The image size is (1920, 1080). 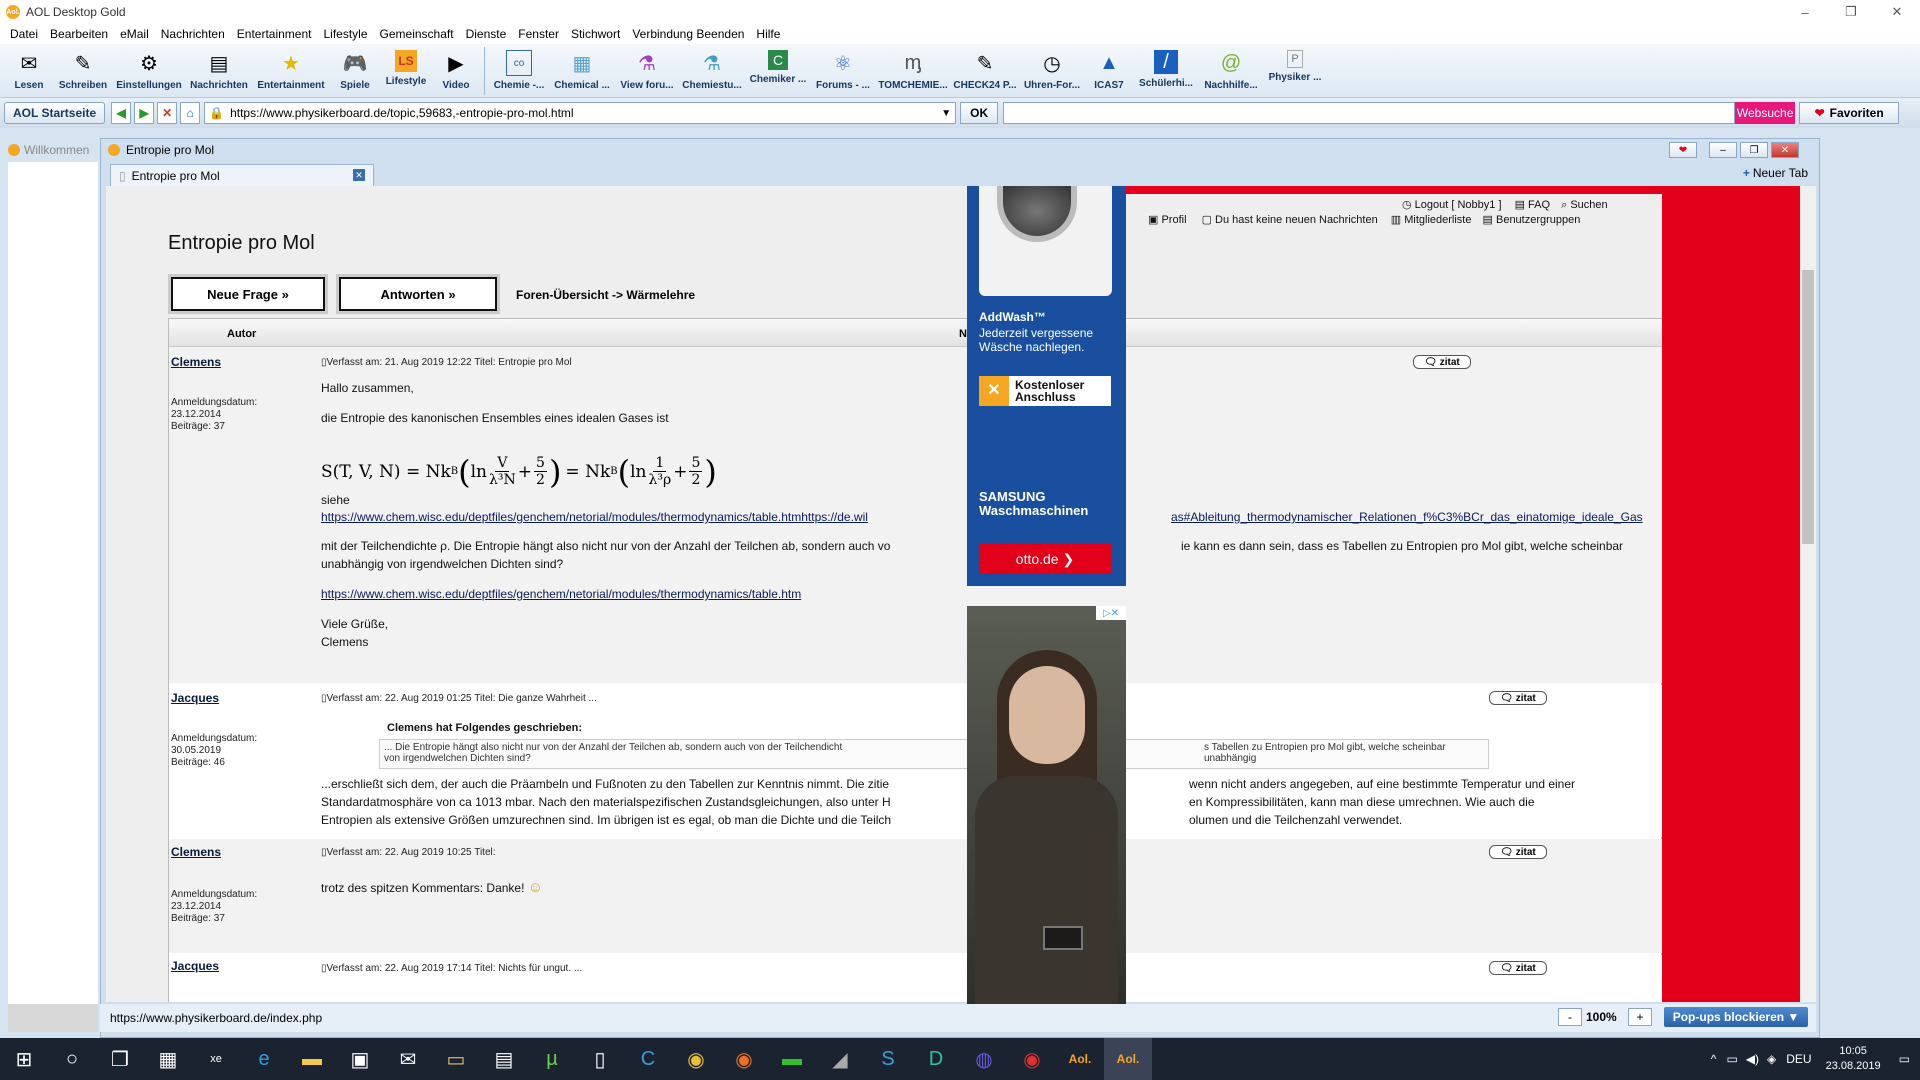 What do you see at coordinates (1904, 1059) in the screenshot?
I see `notifications-icon: ▭` at bounding box center [1904, 1059].